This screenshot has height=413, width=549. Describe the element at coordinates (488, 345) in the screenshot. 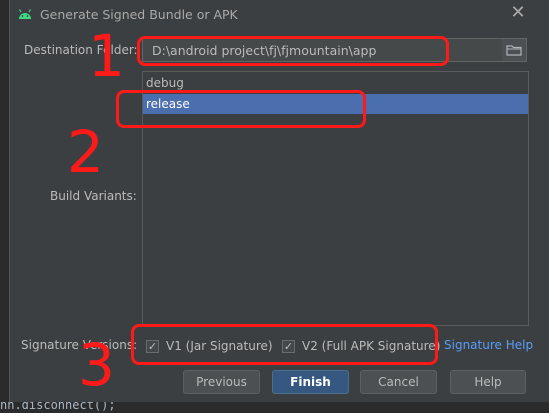

I see `signature-help-link: Signature Help` at that location.